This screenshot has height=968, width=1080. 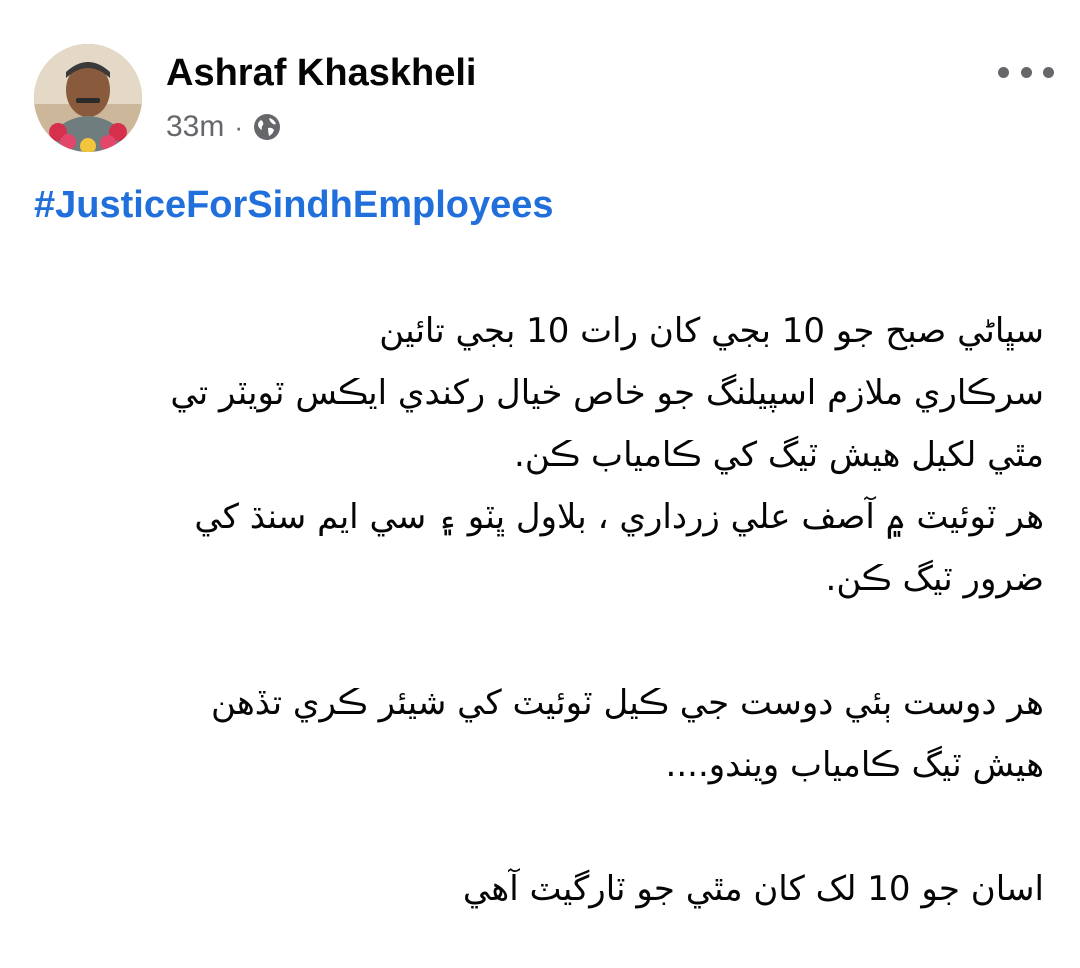 I want to click on post-text-line: سڀاڻي صبح جو 10 بجي کان رات 10 بجي تائين, so click(x=711, y=331).